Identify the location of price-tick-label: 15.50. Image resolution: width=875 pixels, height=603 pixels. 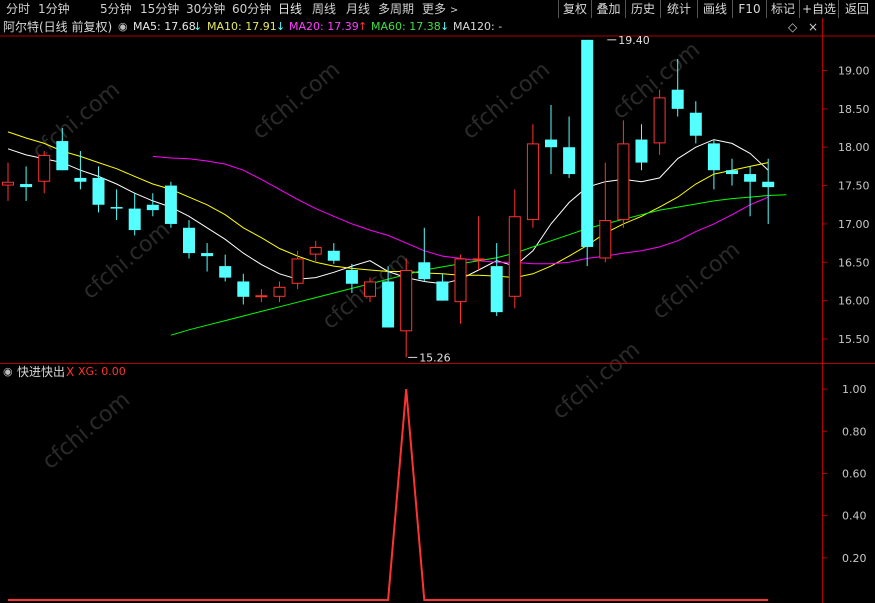
(854, 339).